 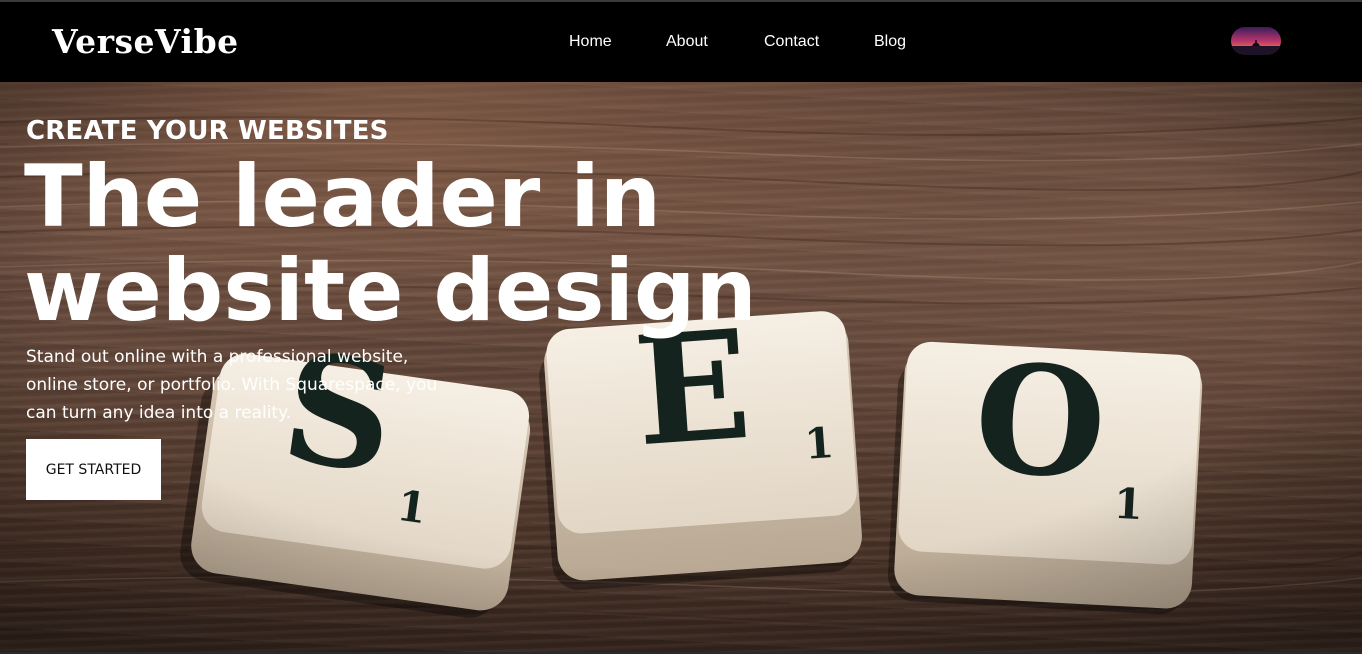 What do you see at coordinates (791, 42) in the screenshot?
I see `nav-contact-link: Contact` at bounding box center [791, 42].